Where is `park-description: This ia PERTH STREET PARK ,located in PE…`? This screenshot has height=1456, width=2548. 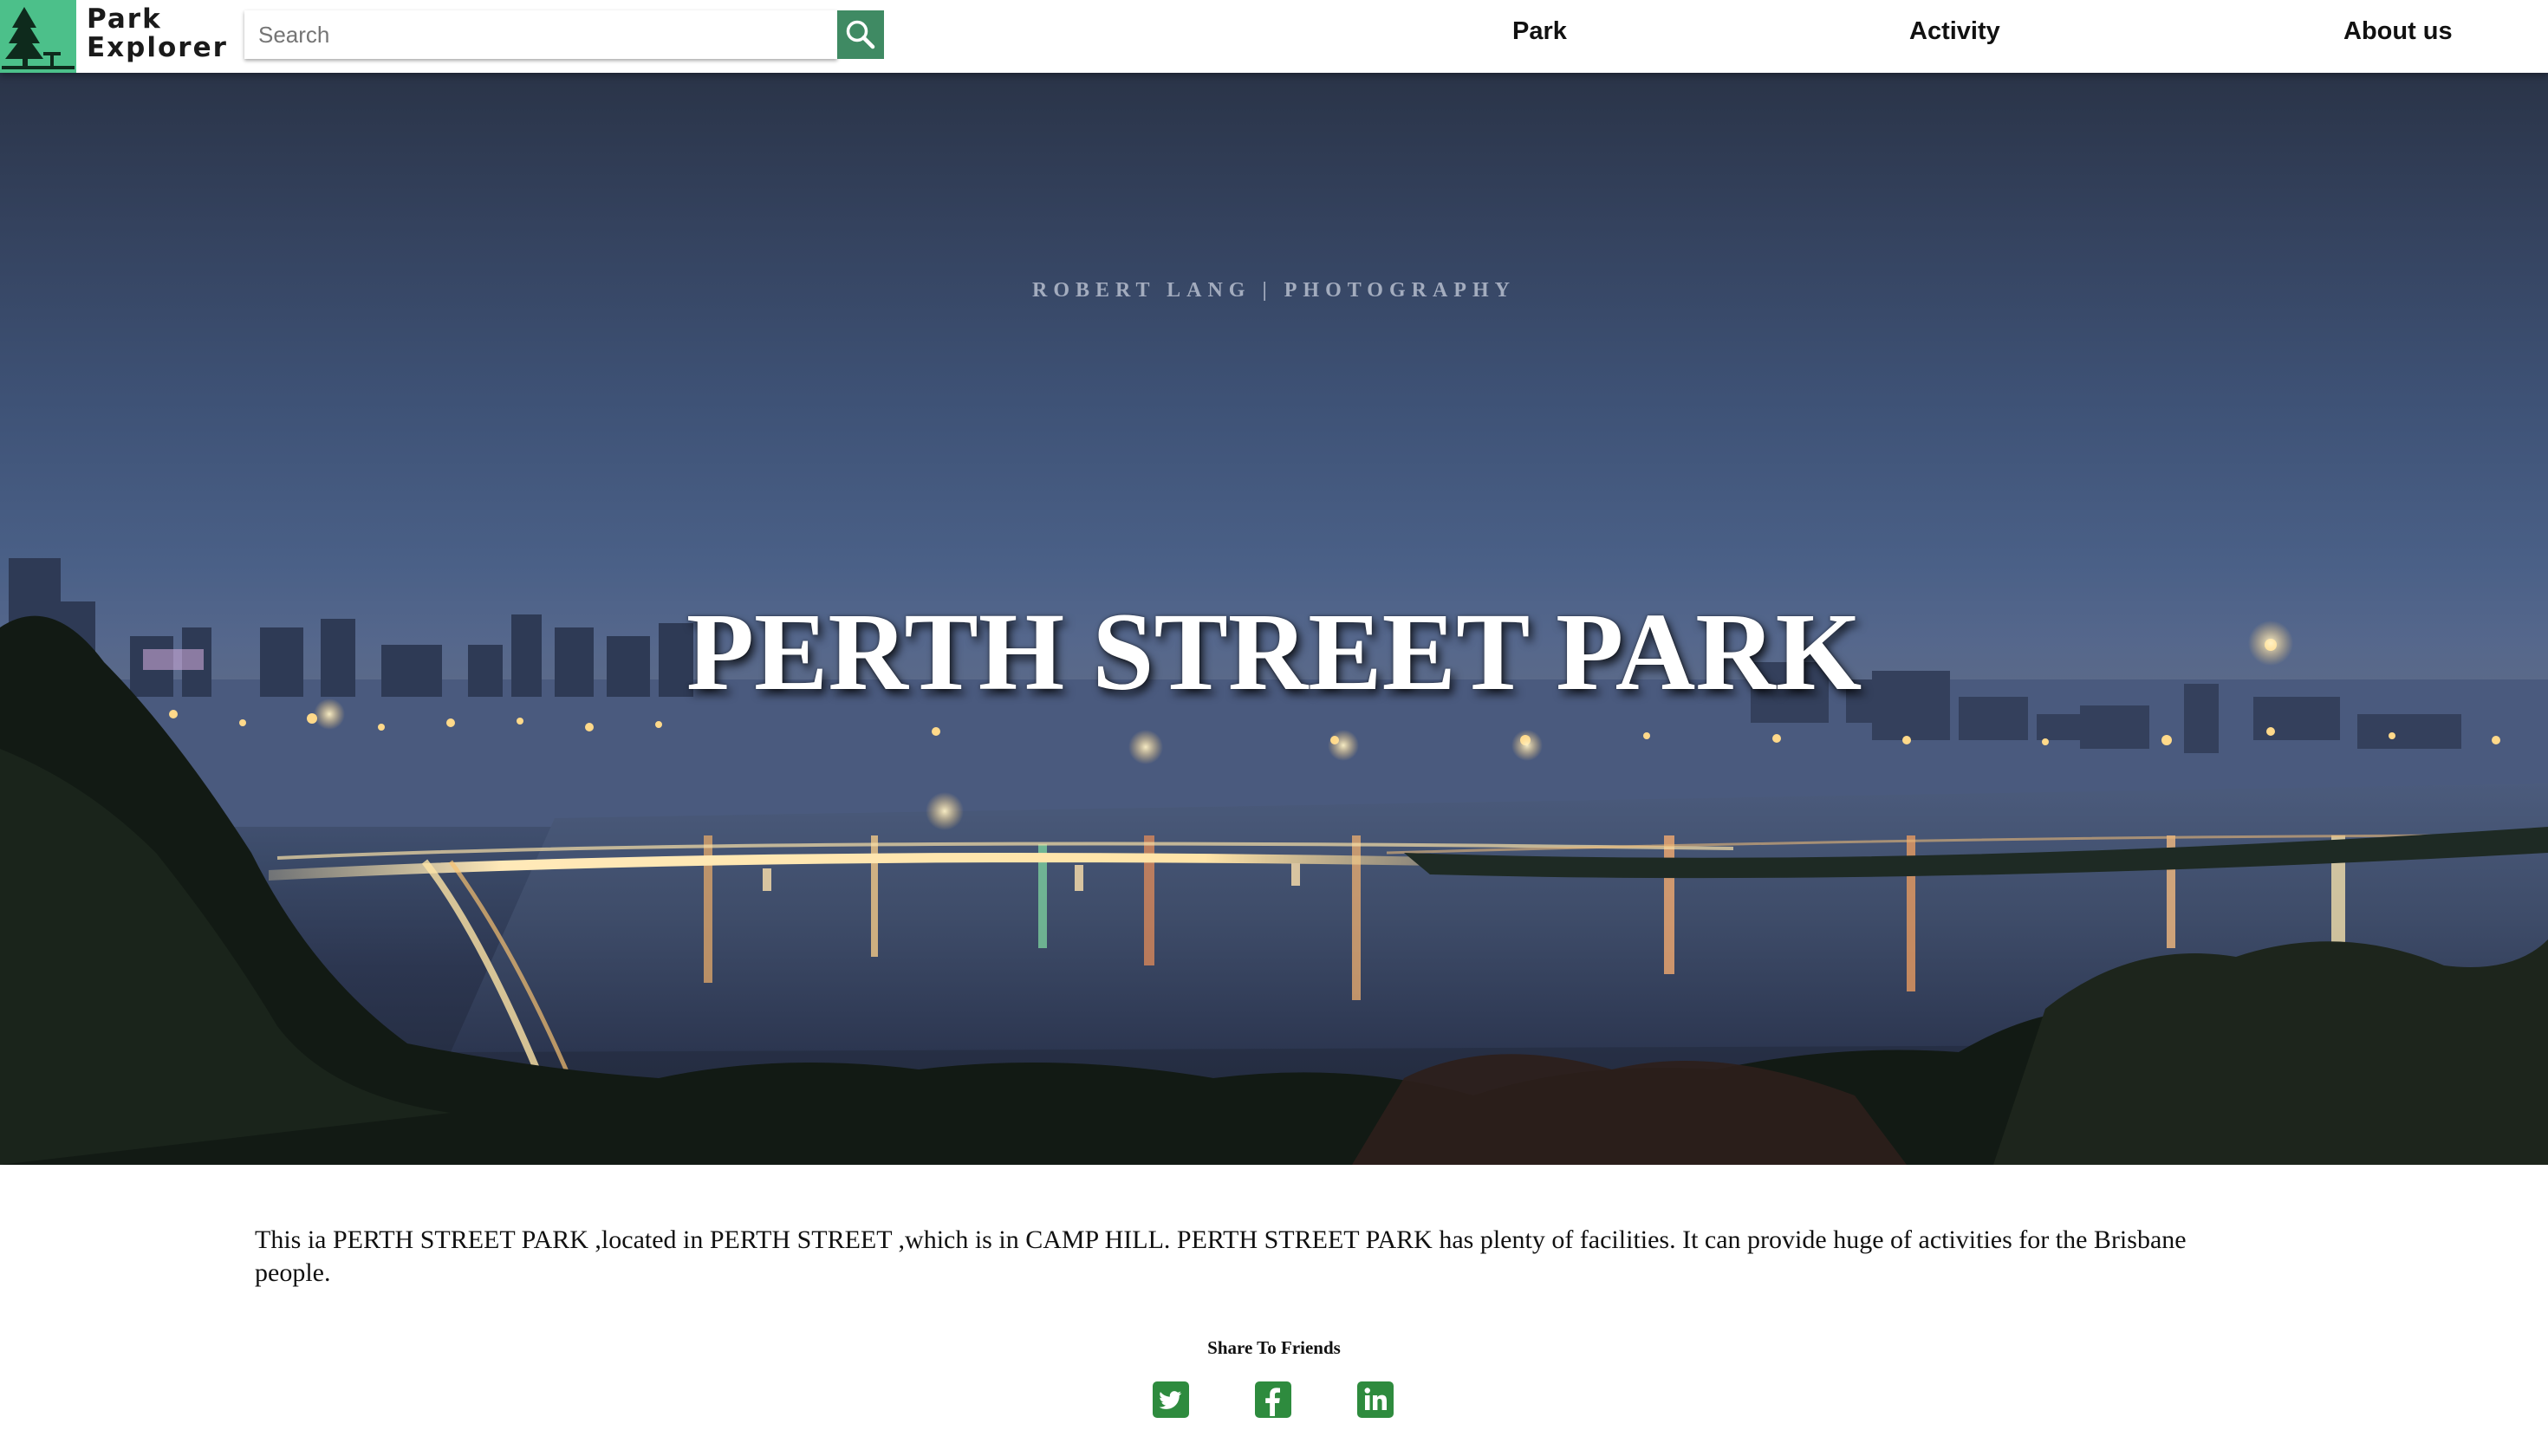 park-description: This ia PERTH STREET PARK ,located in PE… is located at coordinates (1221, 1256).